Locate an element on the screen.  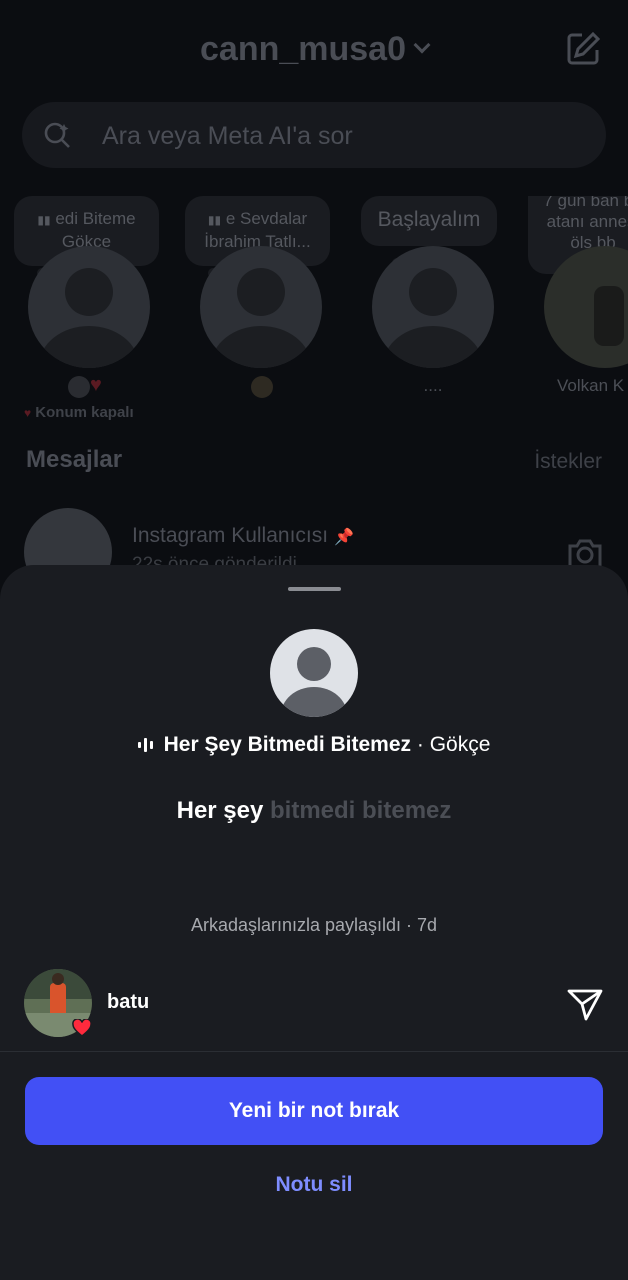
song-artist: Gökçe is located at coordinates (460, 744).